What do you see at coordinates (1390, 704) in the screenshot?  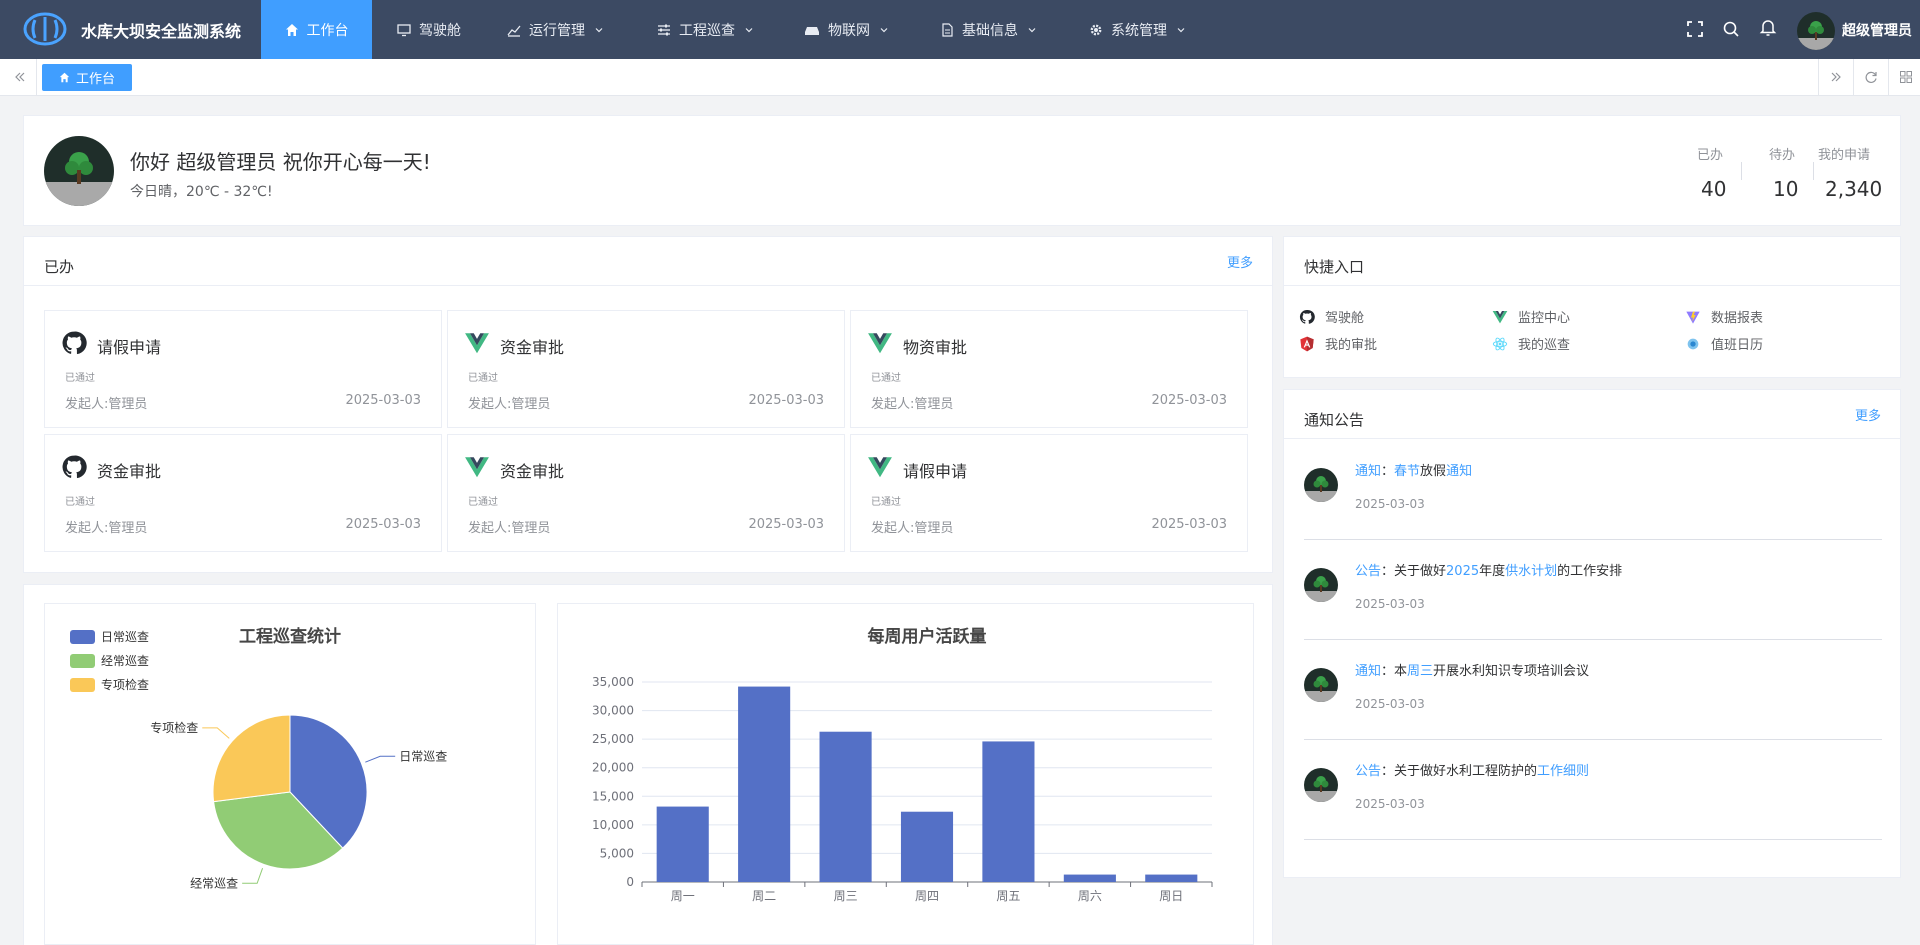 I see `notice-date: 2025-03-03` at bounding box center [1390, 704].